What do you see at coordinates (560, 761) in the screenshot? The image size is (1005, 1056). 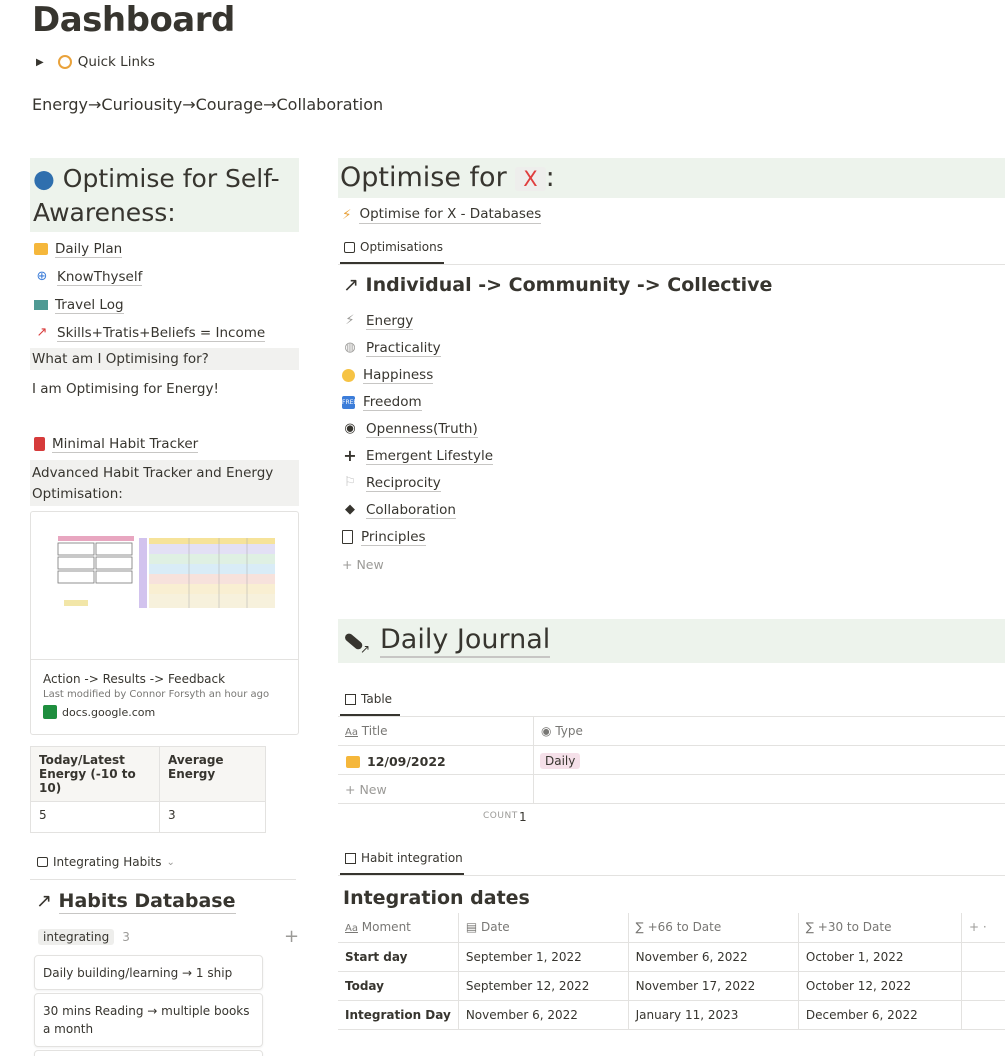 I see `journal-type-tag: Daily` at bounding box center [560, 761].